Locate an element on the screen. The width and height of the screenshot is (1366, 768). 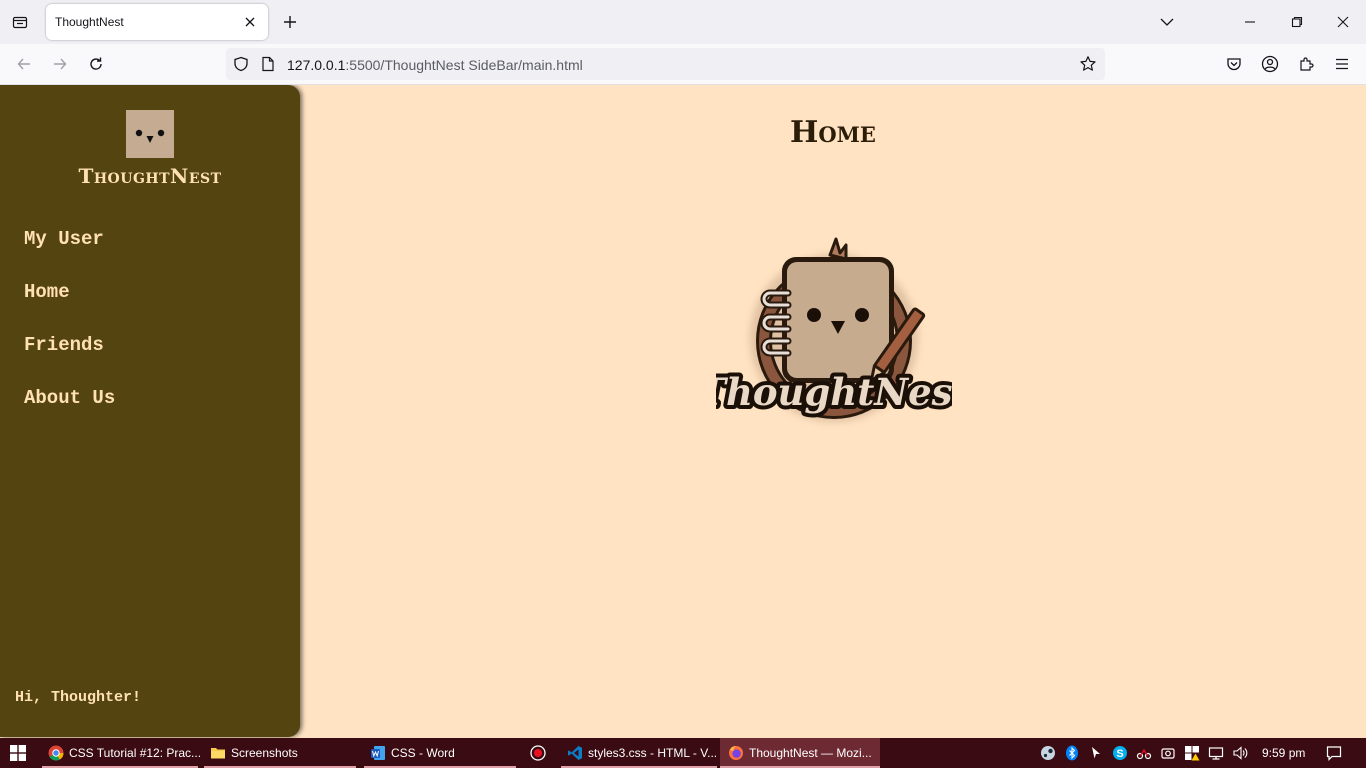
firefox-icon is located at coordinates (736, 753).